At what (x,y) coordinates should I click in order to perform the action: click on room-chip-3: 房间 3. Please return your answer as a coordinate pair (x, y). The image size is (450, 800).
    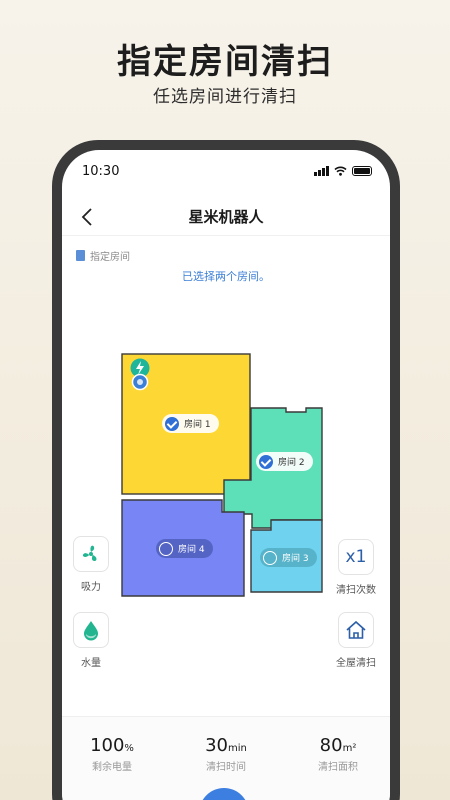
    Looking at the image, I should click on (288, 557).